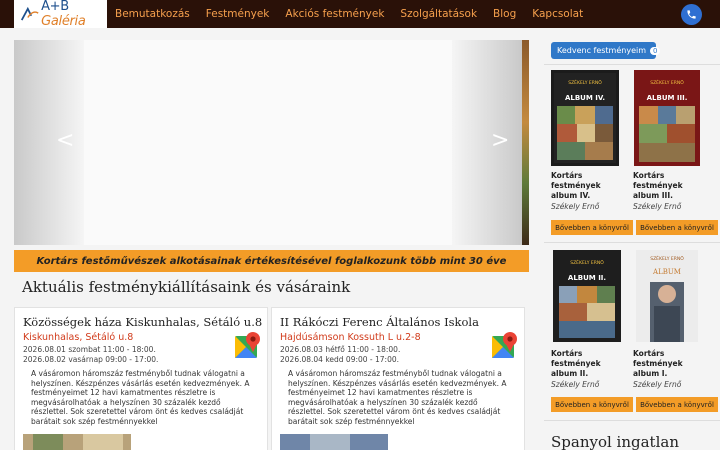  What do you see at coordinates (438, 14) in the screenshot?
I see `nav-item-szolgaltatasok: Szolgáltatások` at bounding box center [438, 14].